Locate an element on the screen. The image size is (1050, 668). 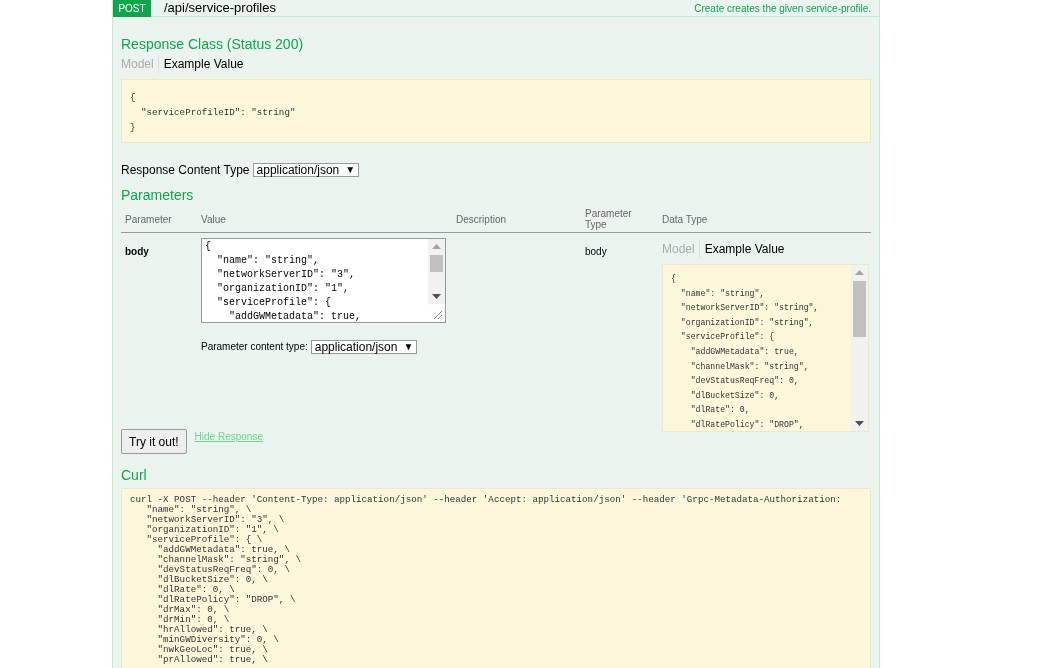
code-line: "networkServerID": "3", is located at coordinates (286, 275).